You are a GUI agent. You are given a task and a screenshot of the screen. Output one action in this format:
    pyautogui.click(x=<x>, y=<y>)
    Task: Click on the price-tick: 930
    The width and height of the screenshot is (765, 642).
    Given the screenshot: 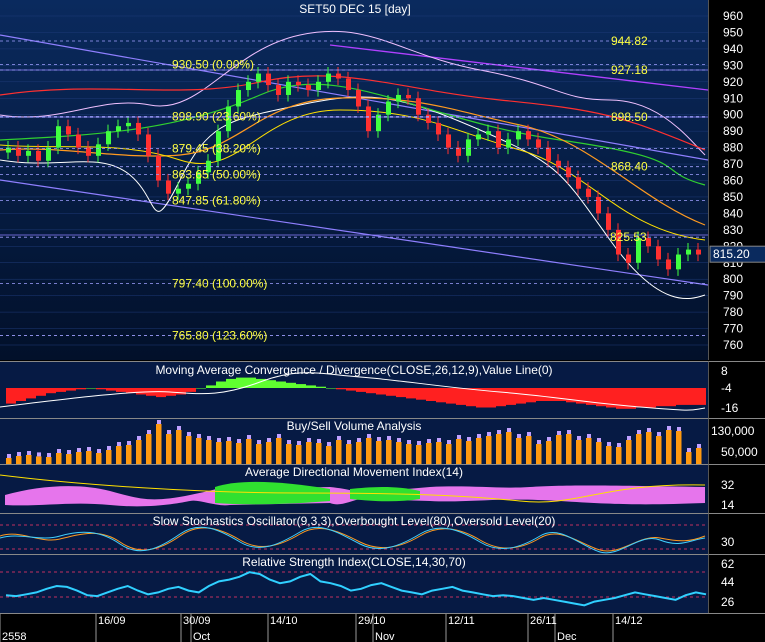 What is the action you would take?
    pyautogui.click(x=733, y=65)
    